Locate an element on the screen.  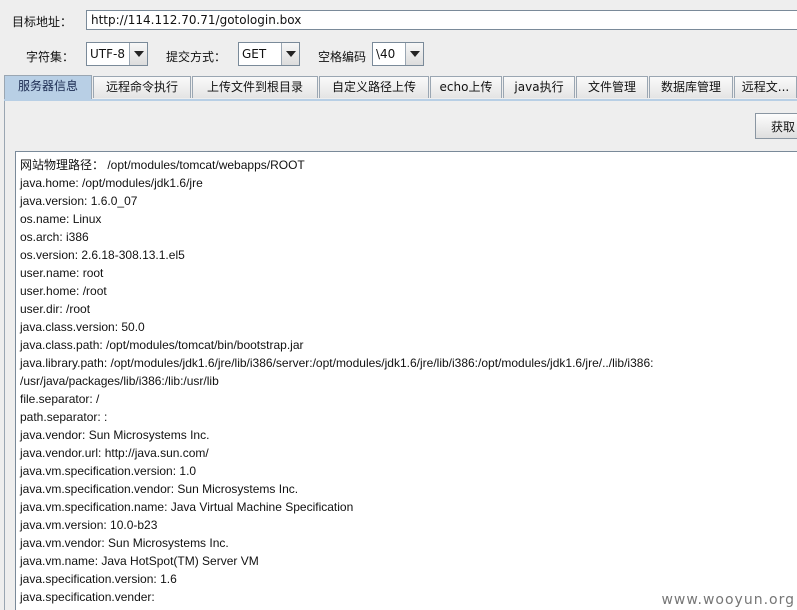
options-row: 字符集： UTF-8 提交方式： GET 空格编码 \40 is located at coordinates (398, 56).